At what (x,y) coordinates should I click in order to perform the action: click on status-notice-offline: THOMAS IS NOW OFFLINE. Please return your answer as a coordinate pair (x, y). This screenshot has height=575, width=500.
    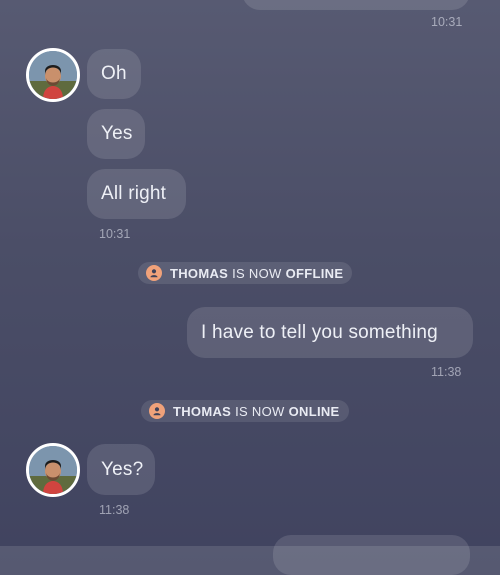
    Looking at the image, I should click on (245, 273).